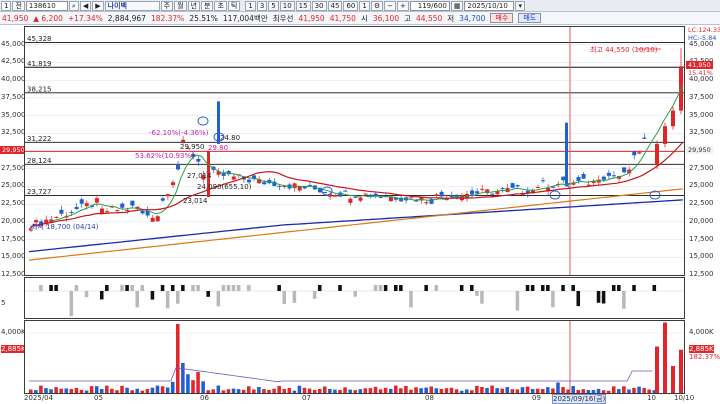  Describe the element at coordinates (167, 5) in the screenshot. I see `period-button: 주` at that location.